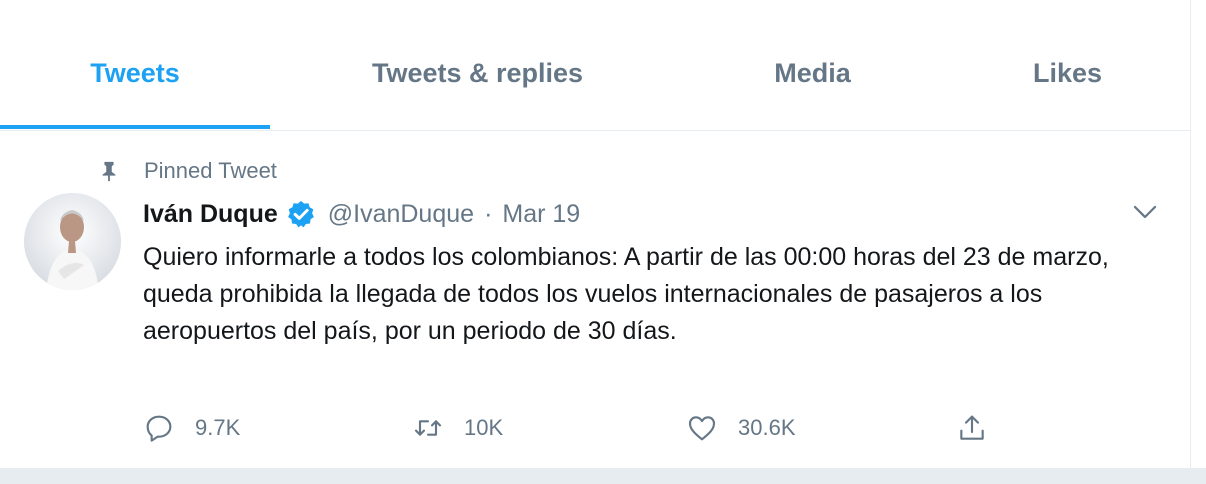 This screenshot has height=484, width=1206. I want to click on retweet-count: 10K, so click(484, 427).